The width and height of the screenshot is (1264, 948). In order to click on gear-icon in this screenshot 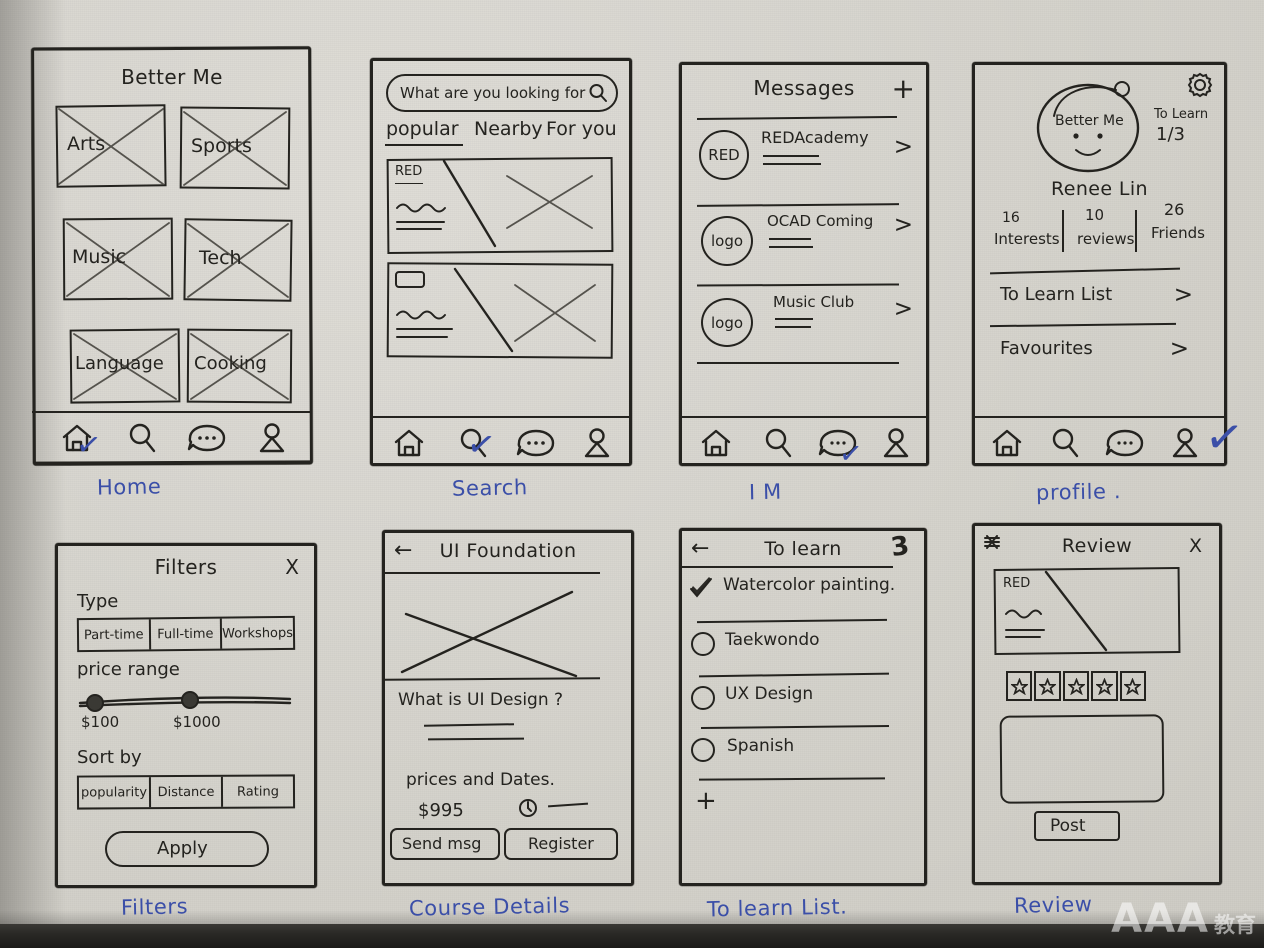, I will do `click(1200, 85)`.